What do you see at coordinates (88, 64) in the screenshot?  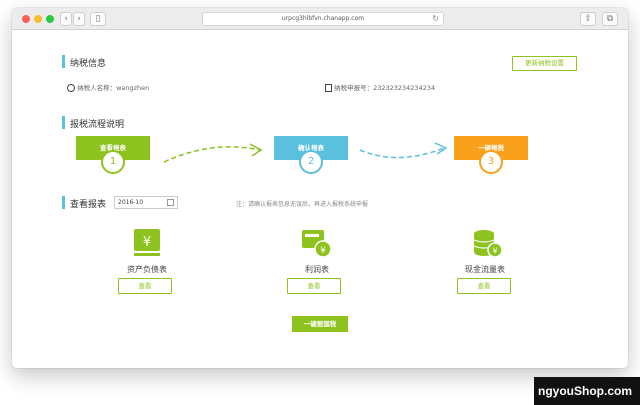 I see `tax-info-title: 纳税信息` at bounding box center [88, 64].